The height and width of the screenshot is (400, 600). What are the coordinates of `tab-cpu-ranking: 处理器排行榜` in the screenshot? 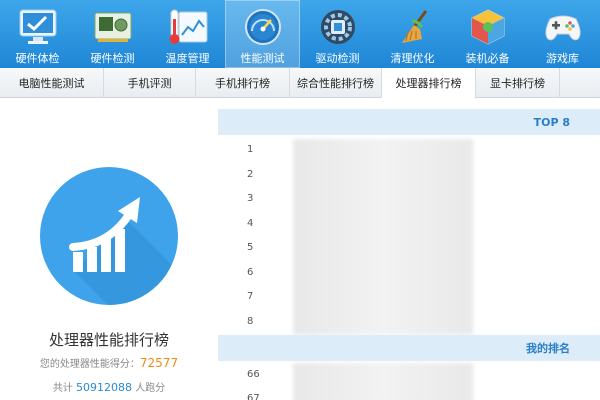 It's located at (429, 83).